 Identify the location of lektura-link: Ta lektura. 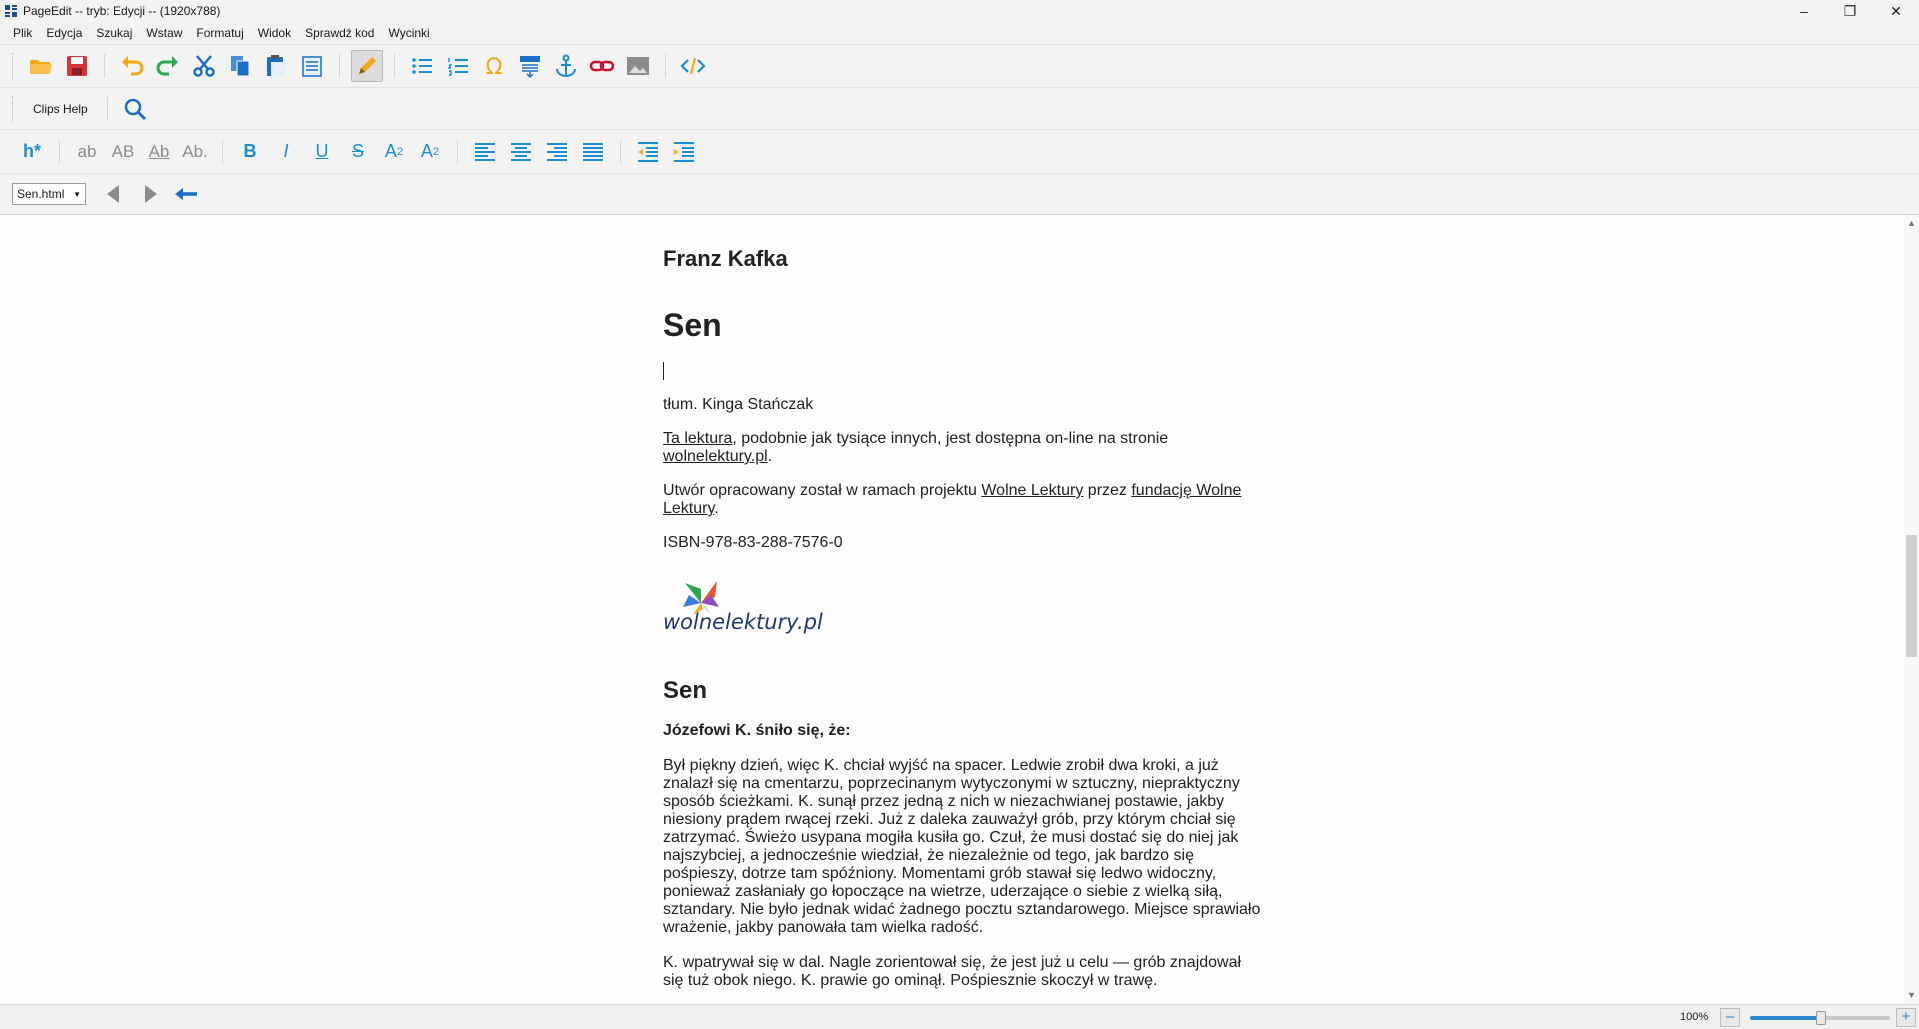
(697, 438).